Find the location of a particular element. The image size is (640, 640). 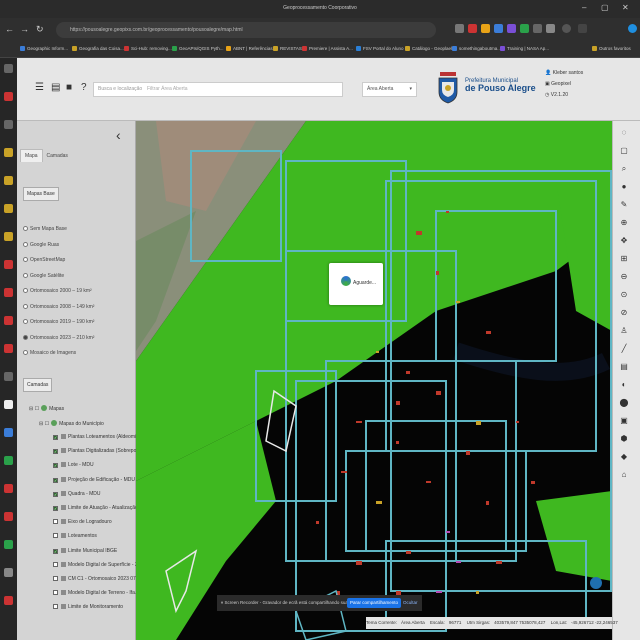

list-icon: ▤ is located at coordinates (55, 87).